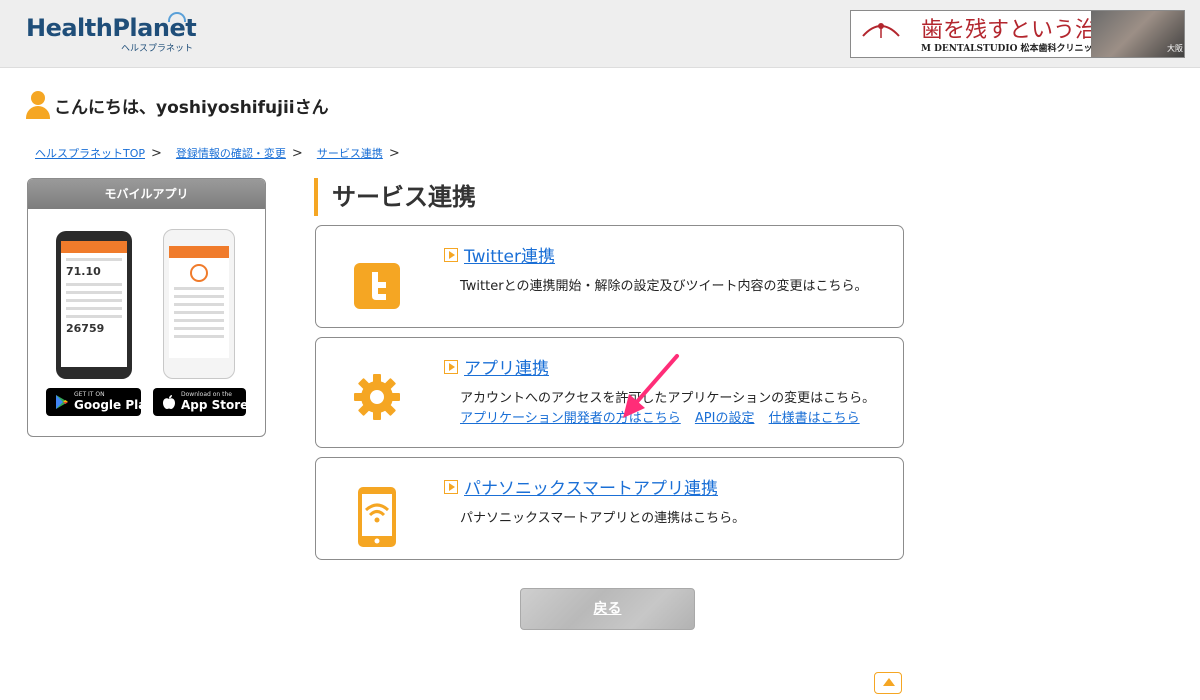  What do you see at coordinates (1020, 30) in the screenshot?
I see `ad-title: 歯を残すという治療` at bounding box center [1020, 30].